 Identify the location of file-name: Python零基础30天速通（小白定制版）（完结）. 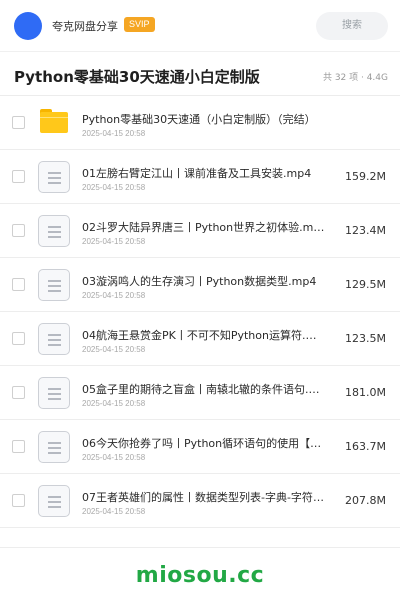
(199, 119).